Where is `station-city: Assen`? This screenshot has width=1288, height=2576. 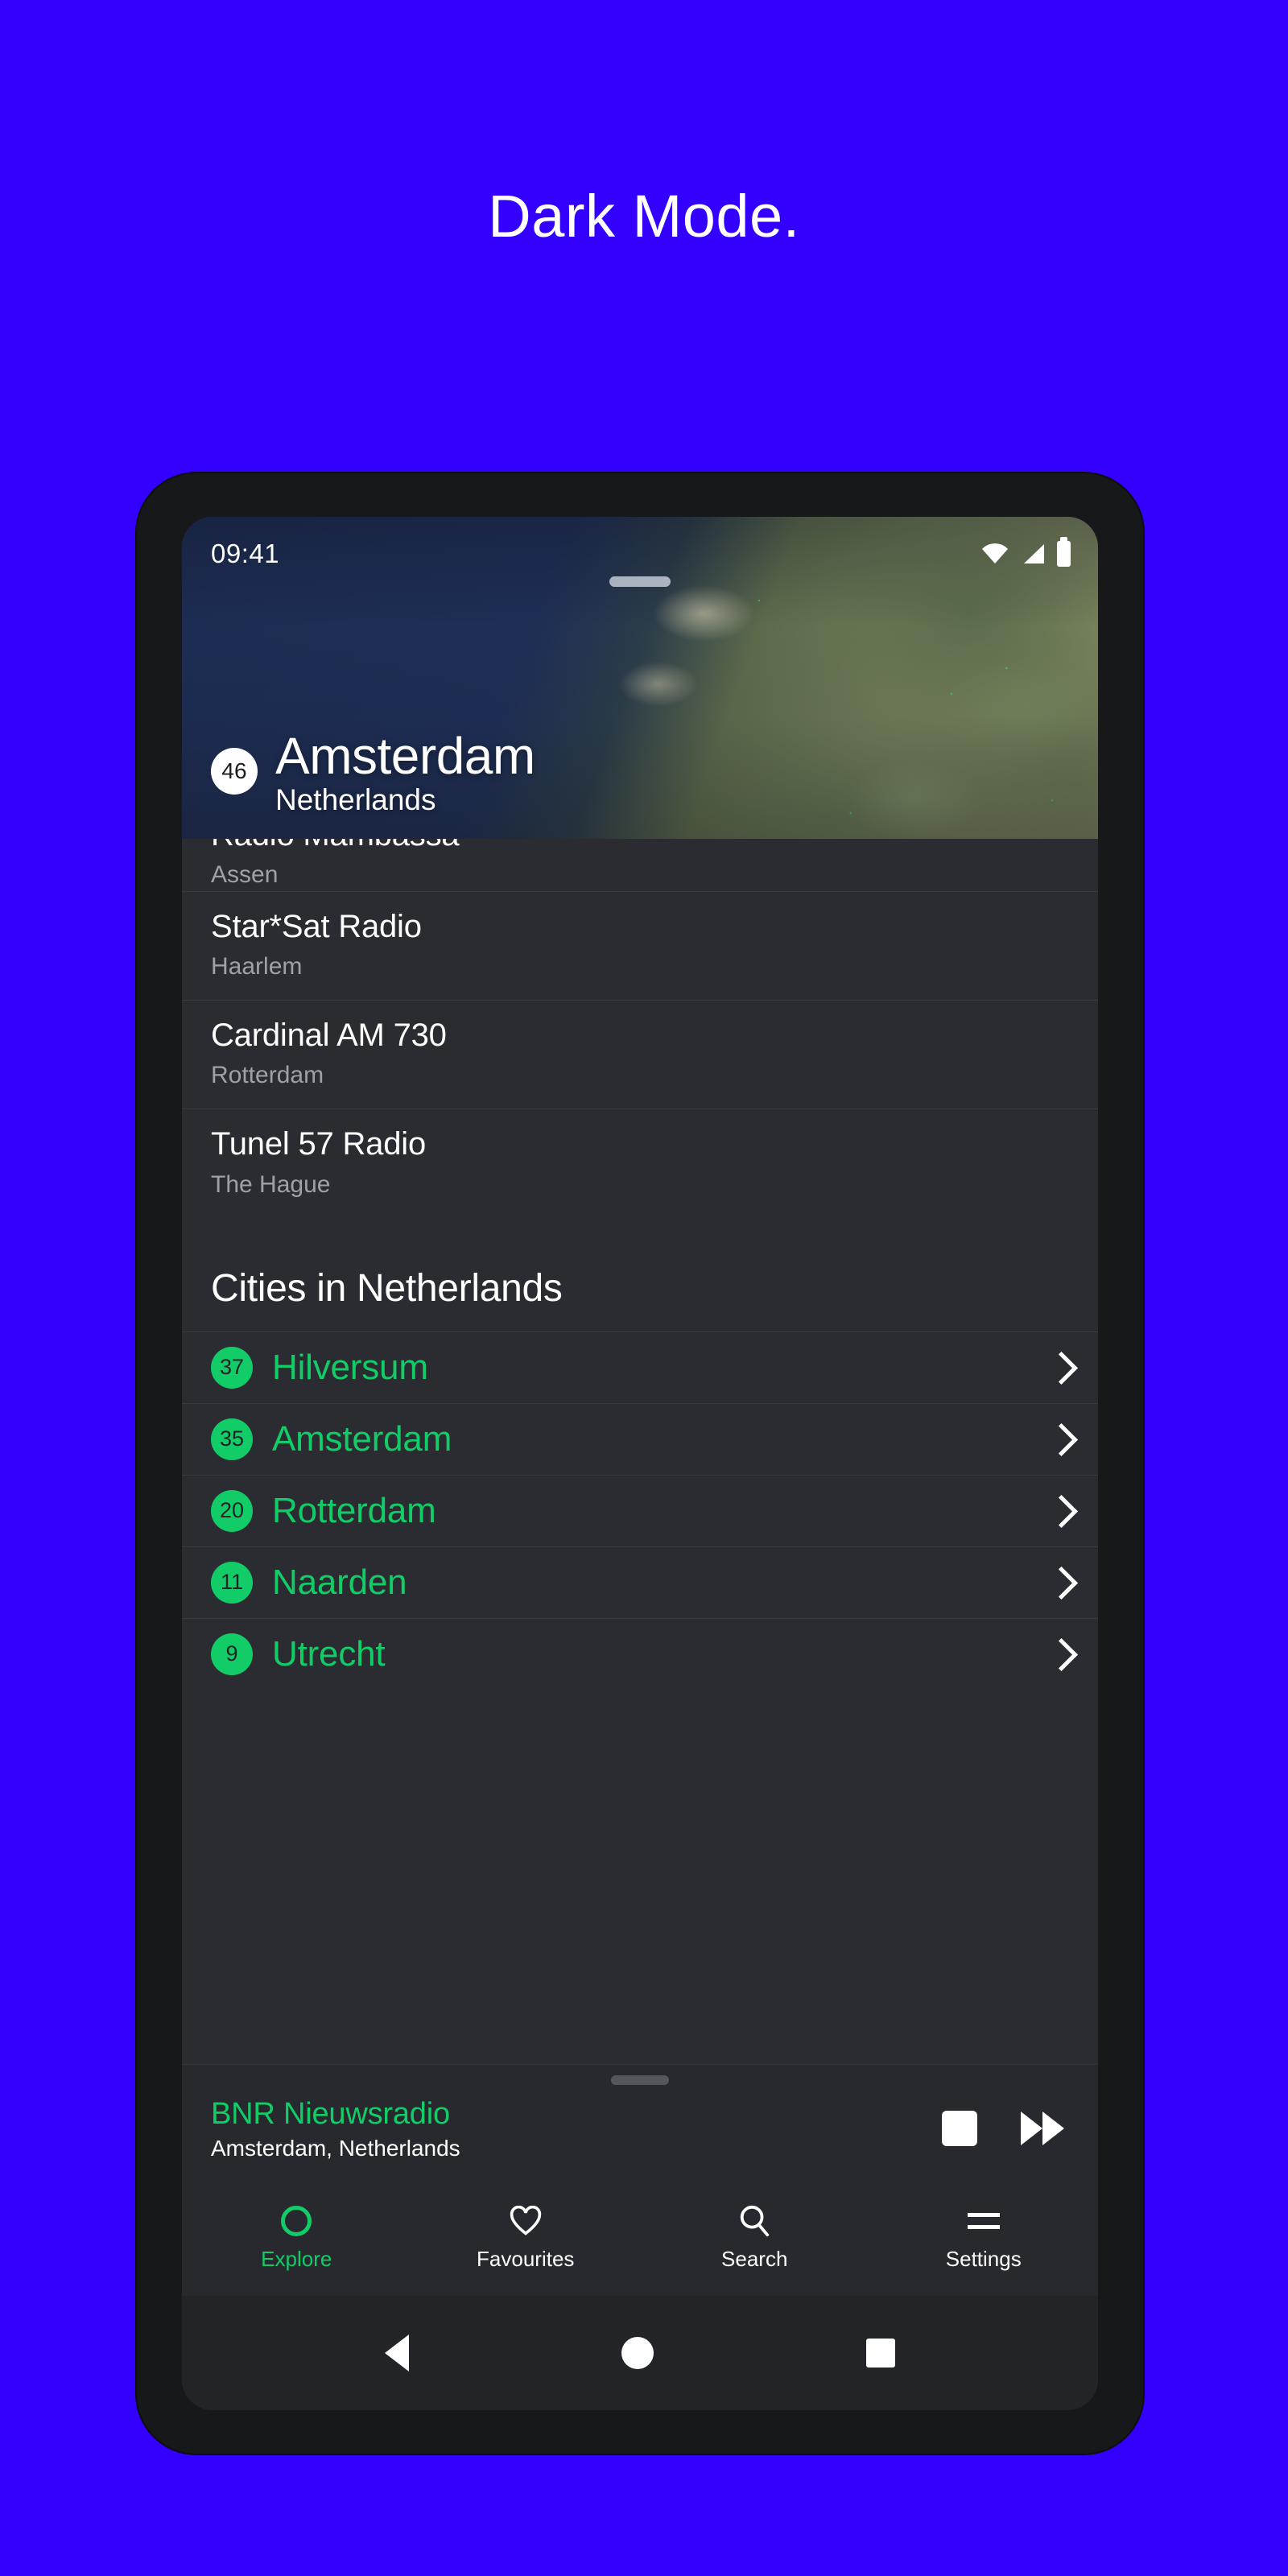 station-city: Assen is located at coordinates (245, 875).